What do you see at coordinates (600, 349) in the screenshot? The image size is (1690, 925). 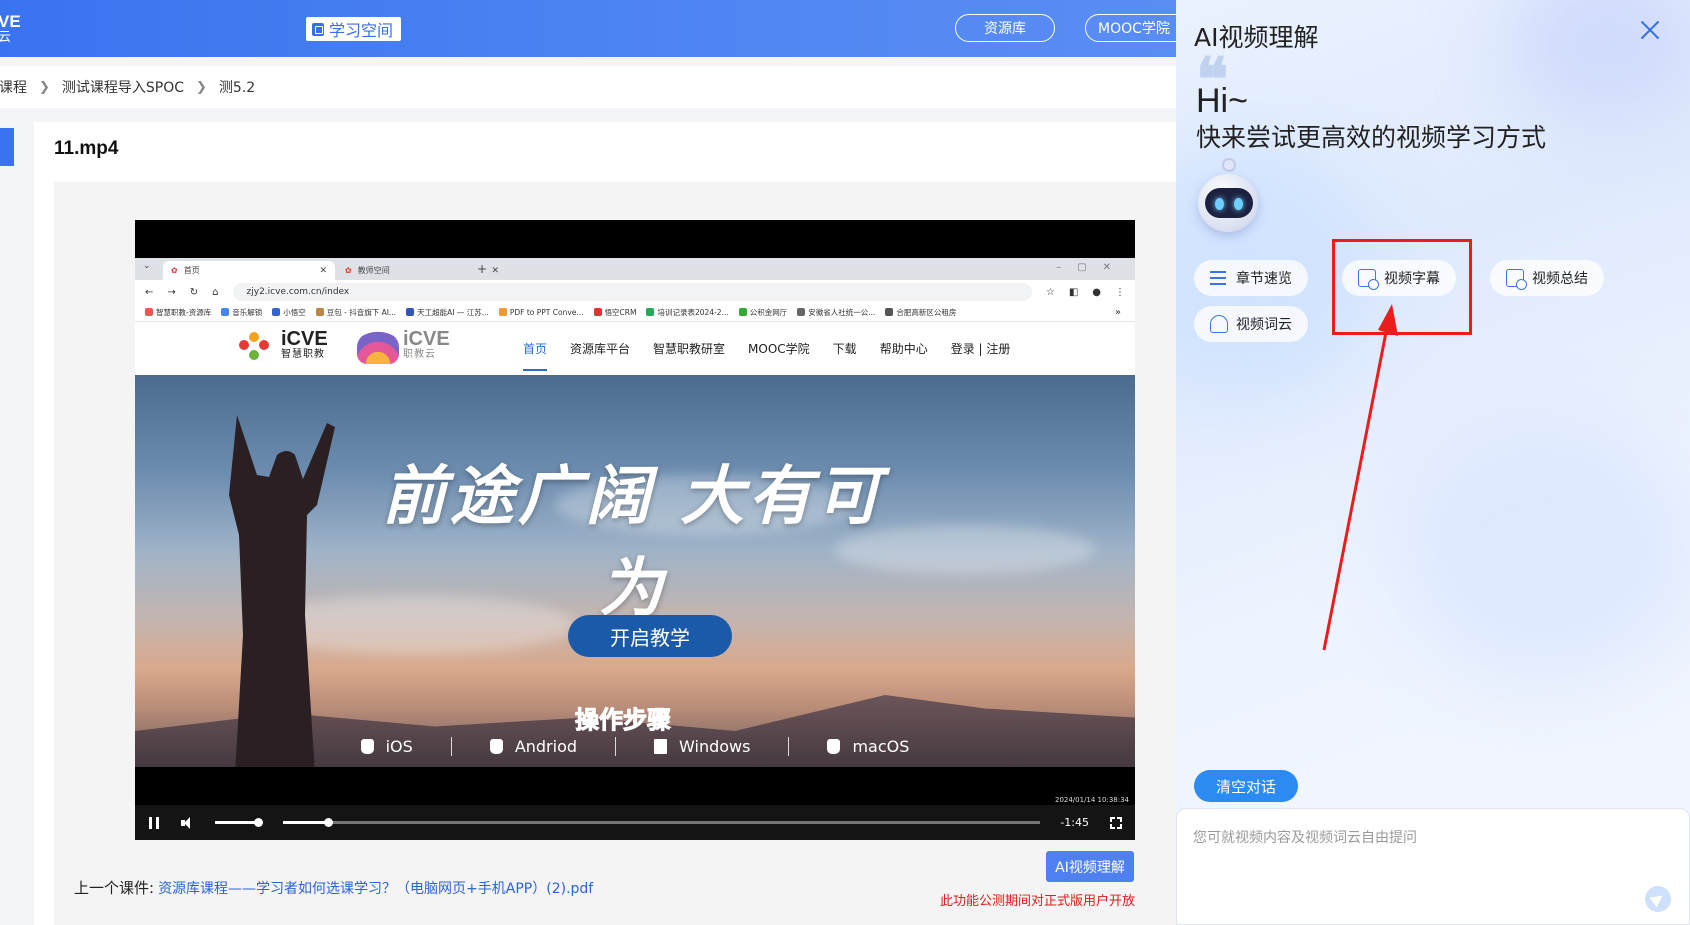 I see `site-menu-item: 资源库平台` at bounding box center [600, 349].